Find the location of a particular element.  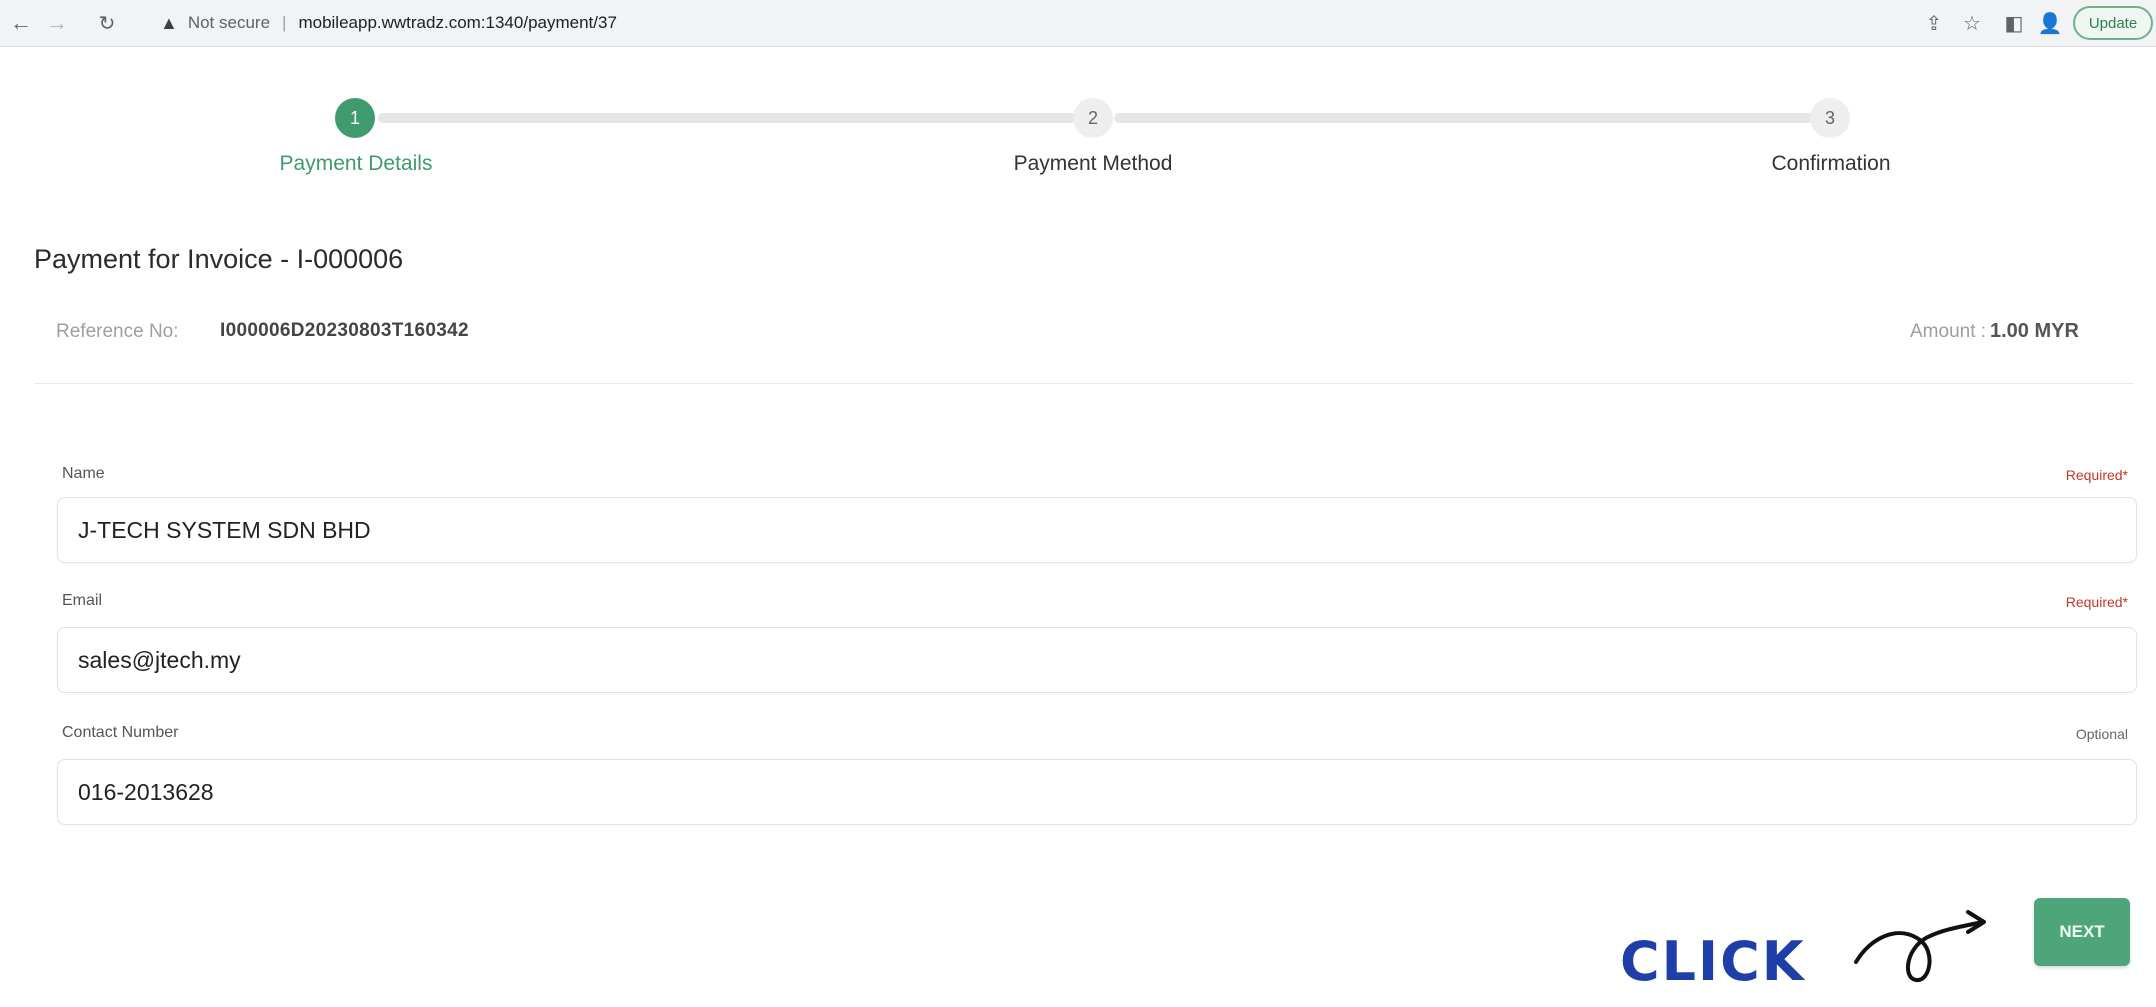

click-annotation-text: CLICK is located at coordinates (1713, 961).